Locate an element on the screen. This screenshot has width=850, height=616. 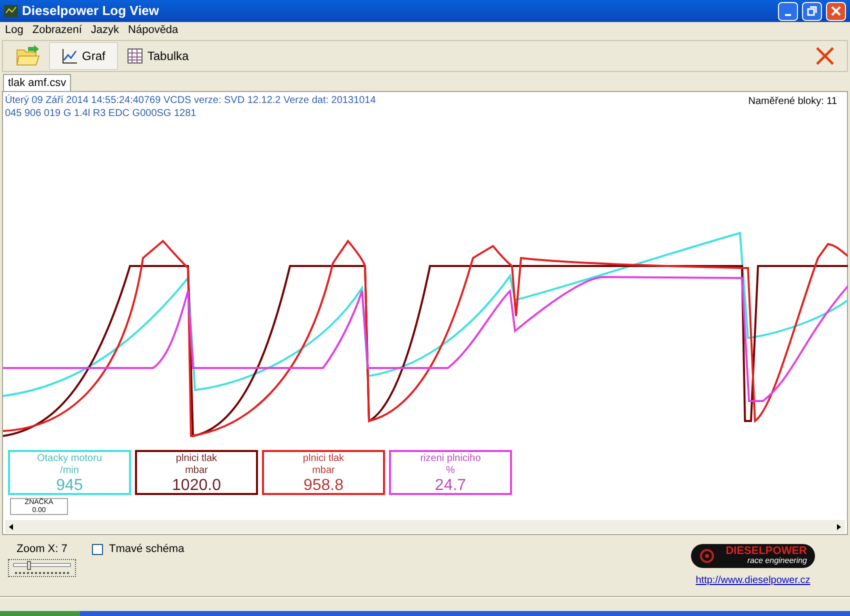
log-header: Úterý 09 Září 2014 14:55:24:40769 VCDS verze: SVD 12.12.2 Verze dat: 20131014 is located at coordinates (190, 100).